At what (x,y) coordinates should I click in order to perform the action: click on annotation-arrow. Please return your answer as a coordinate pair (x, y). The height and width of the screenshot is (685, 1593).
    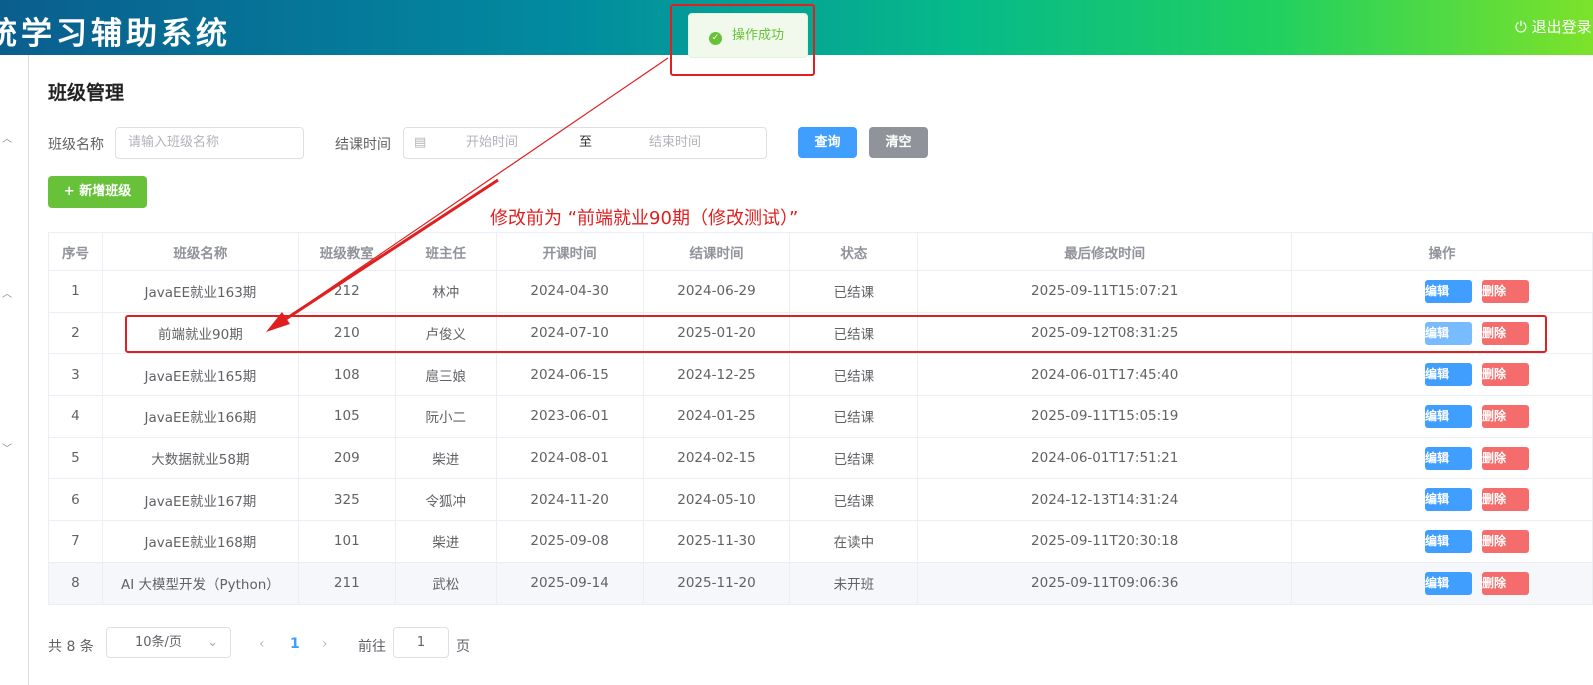
    Looking at the image, I should click on (467, 194).